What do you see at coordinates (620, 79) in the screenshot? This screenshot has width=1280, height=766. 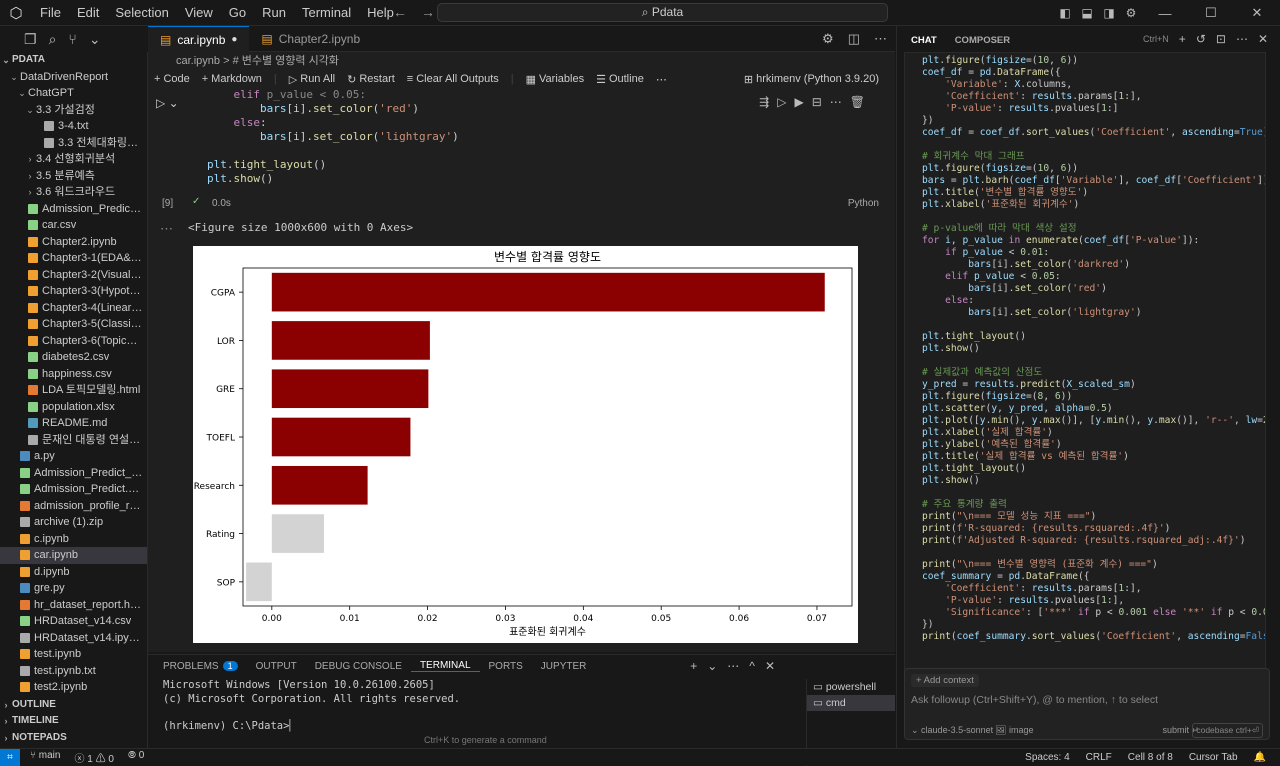 I see `outline-button: ☰ Outline` at bounding box center [620, 79].